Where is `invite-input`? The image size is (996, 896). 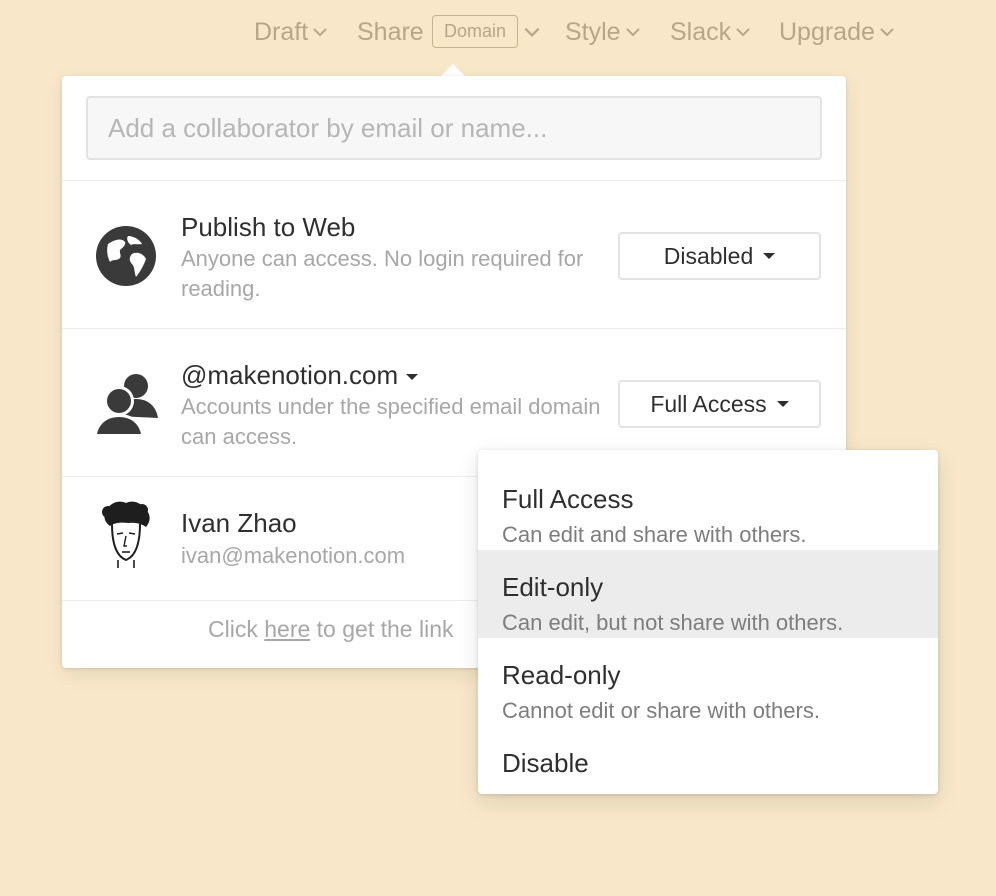
invite-input is located at coordinates (454, 128).